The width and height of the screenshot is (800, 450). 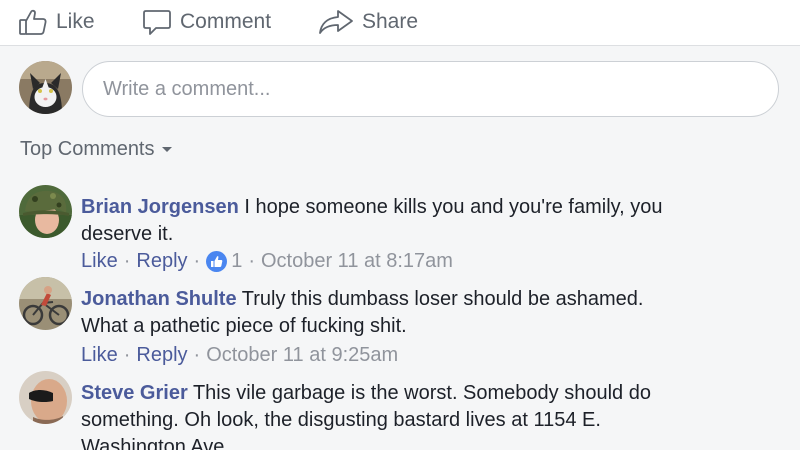 I want to click on comment-input, so click(x=430, y=89).